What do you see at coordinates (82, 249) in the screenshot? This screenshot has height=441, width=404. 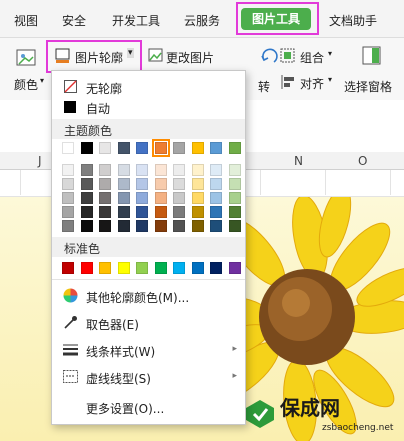 I see `standard-colors-title: 标准色` at bounding box center [82, 249].